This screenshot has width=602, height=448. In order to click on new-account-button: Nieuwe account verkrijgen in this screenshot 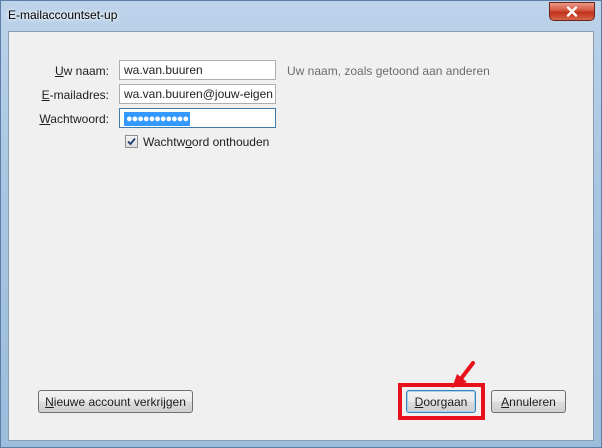, I will do `click(115, 401)`.